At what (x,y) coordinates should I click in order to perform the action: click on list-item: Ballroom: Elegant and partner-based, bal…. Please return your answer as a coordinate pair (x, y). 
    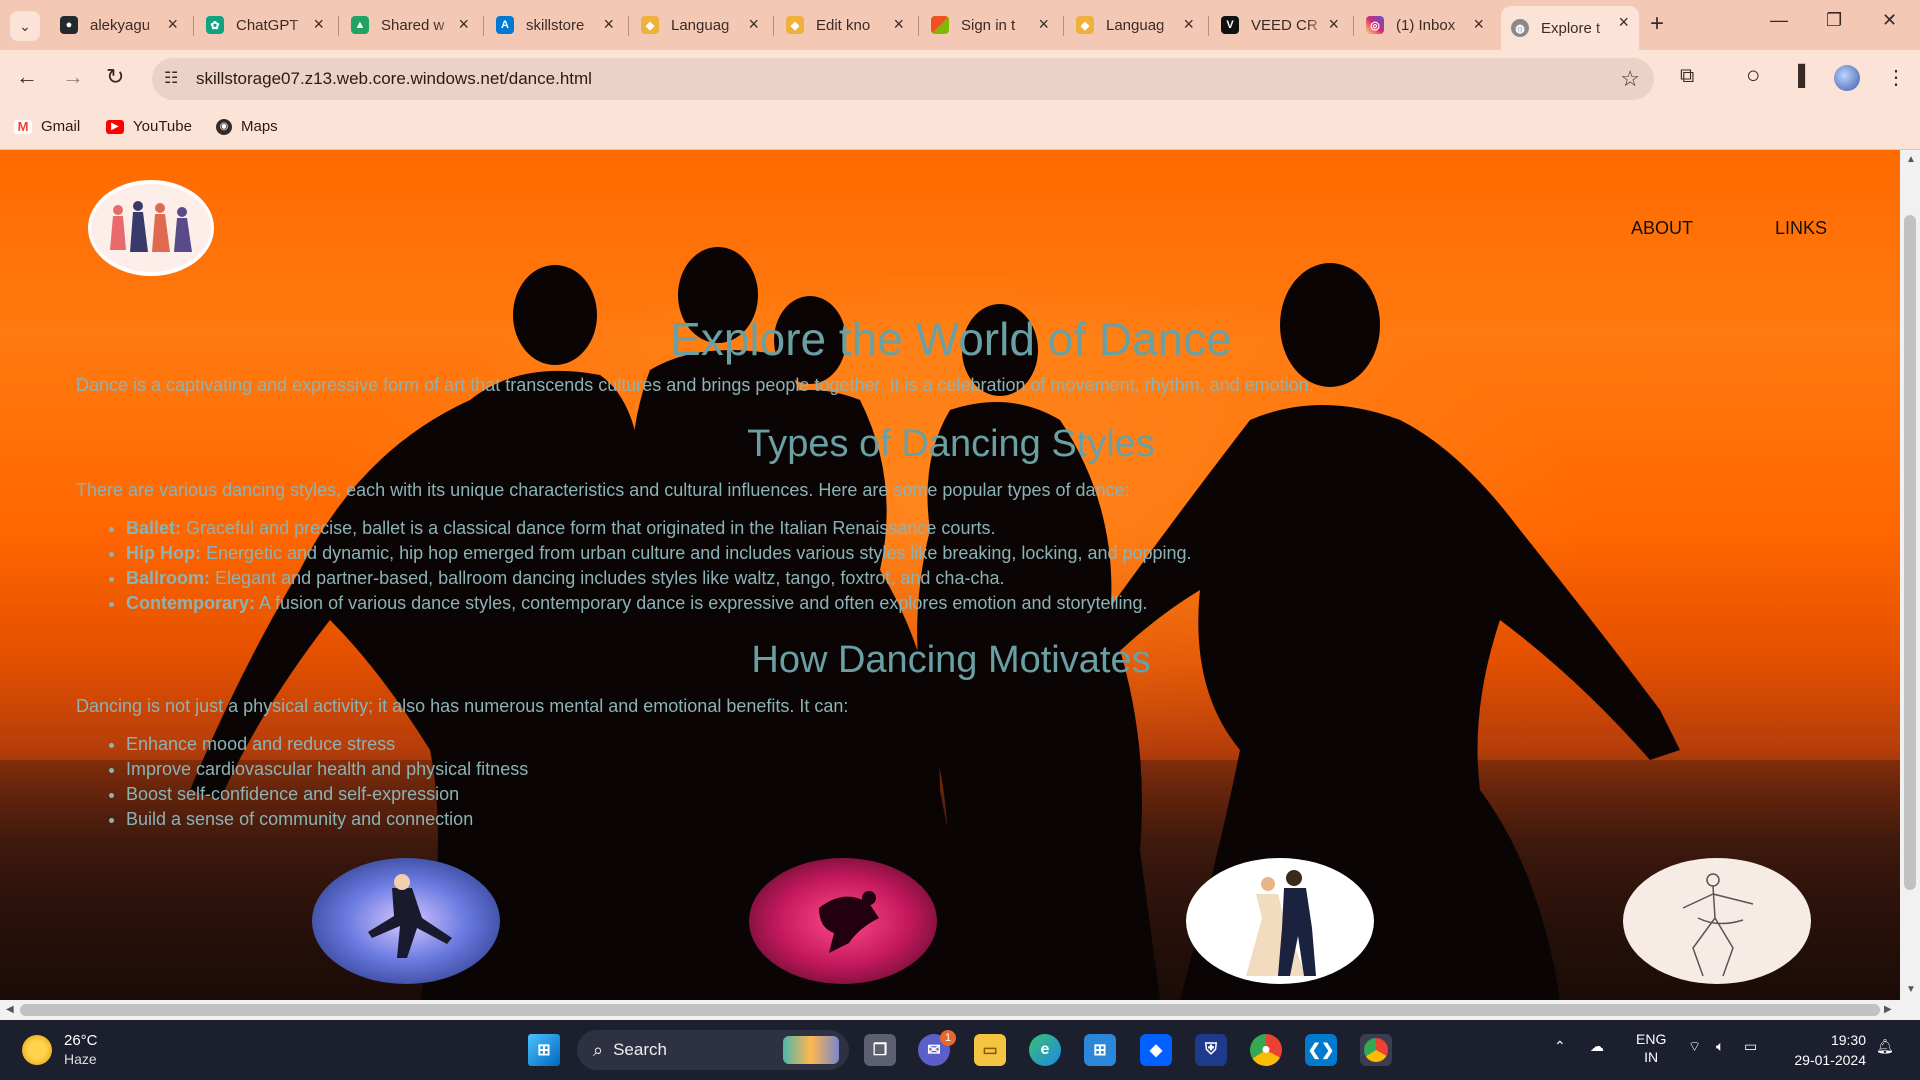
    Looking at the image, I should click on (659, 578).